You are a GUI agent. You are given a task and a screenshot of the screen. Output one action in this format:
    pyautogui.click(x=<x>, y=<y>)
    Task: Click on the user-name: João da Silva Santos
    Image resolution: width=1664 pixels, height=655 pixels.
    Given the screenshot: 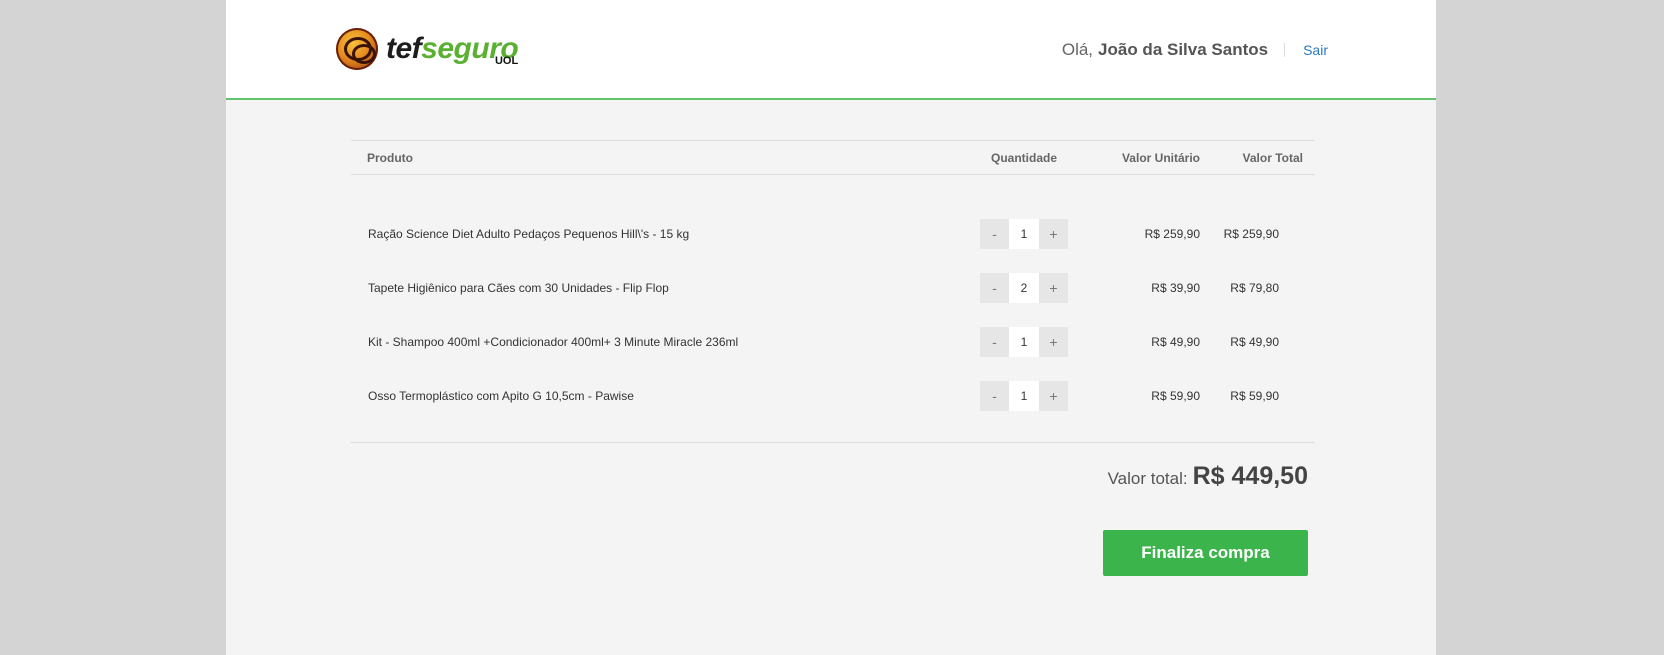 What is the action you would take?
    pyautogui.click(x=1183, y=49)
    